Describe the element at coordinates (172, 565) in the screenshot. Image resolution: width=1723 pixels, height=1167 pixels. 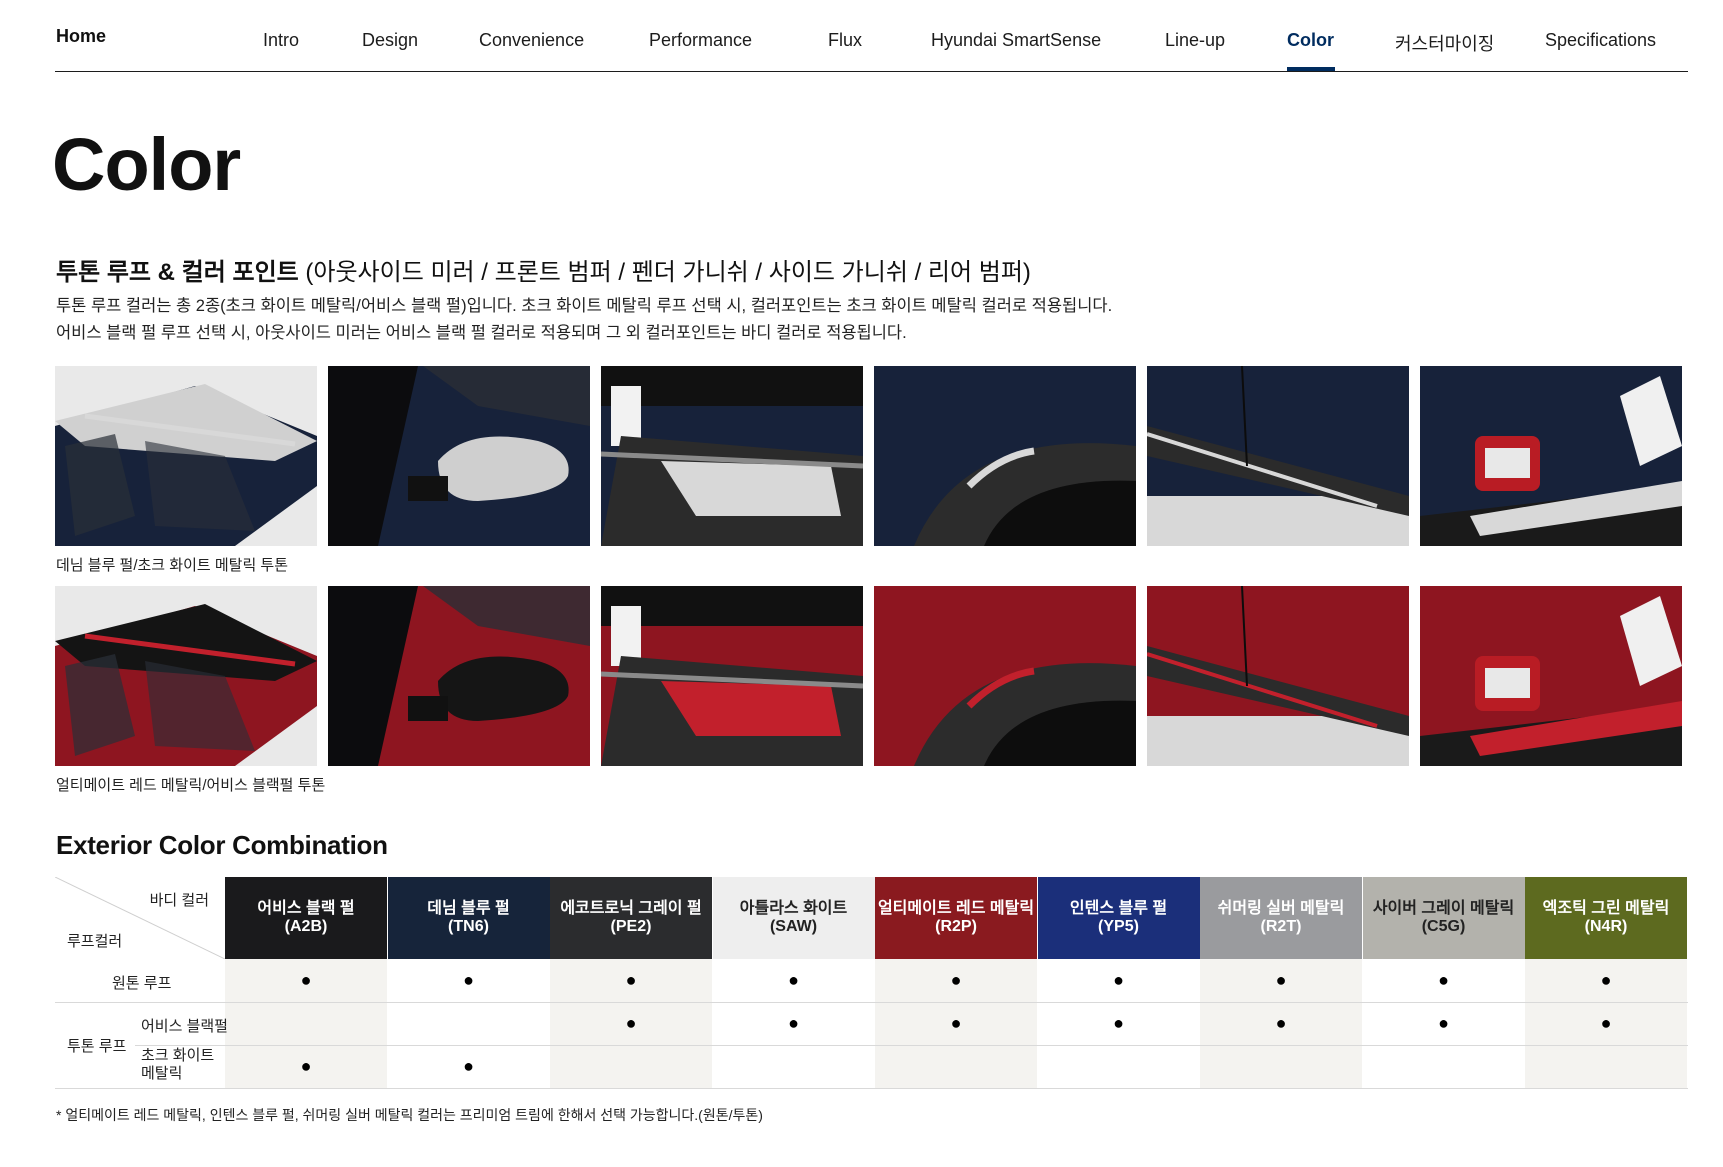
I see `photo-row-caption-1: 데님 블루 펄/초크 화이트 메탈릭 투톤` at that location.